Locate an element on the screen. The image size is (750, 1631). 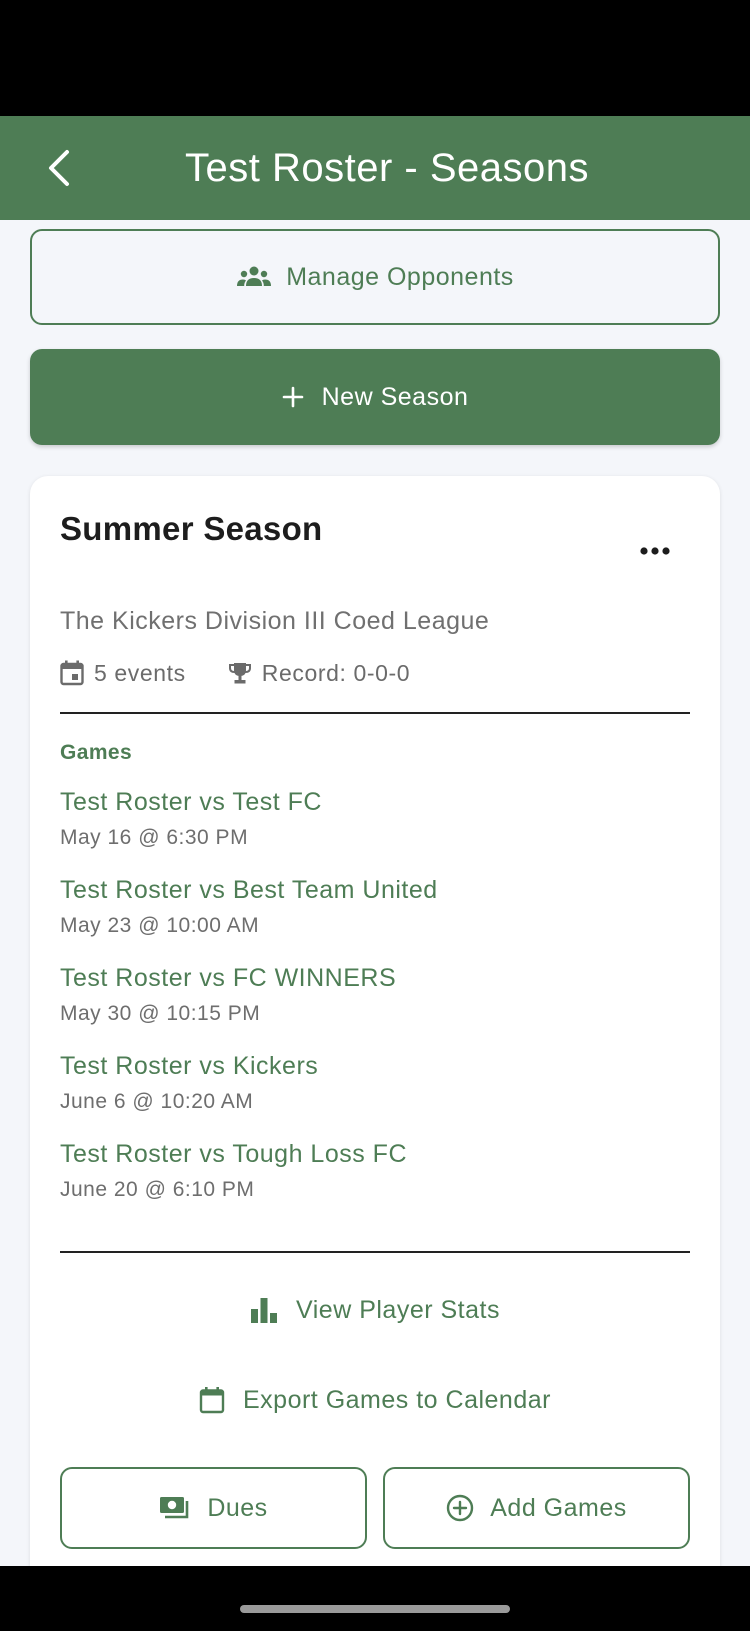
manage-opponents-label: Manage Opponents is located at coordinates (400, 276).